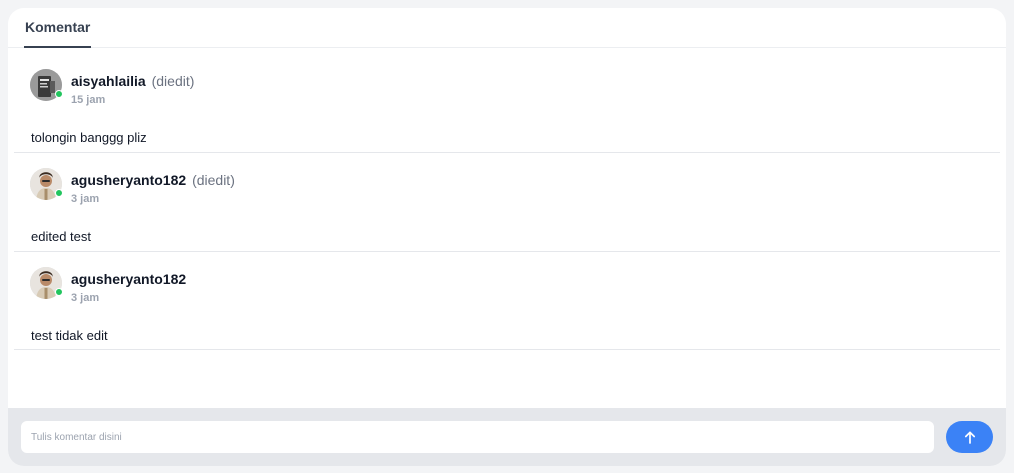  What do you see at coordinates (477, 437) in the screenshot?
I see `comment-input` at bounding box center [477, 437].